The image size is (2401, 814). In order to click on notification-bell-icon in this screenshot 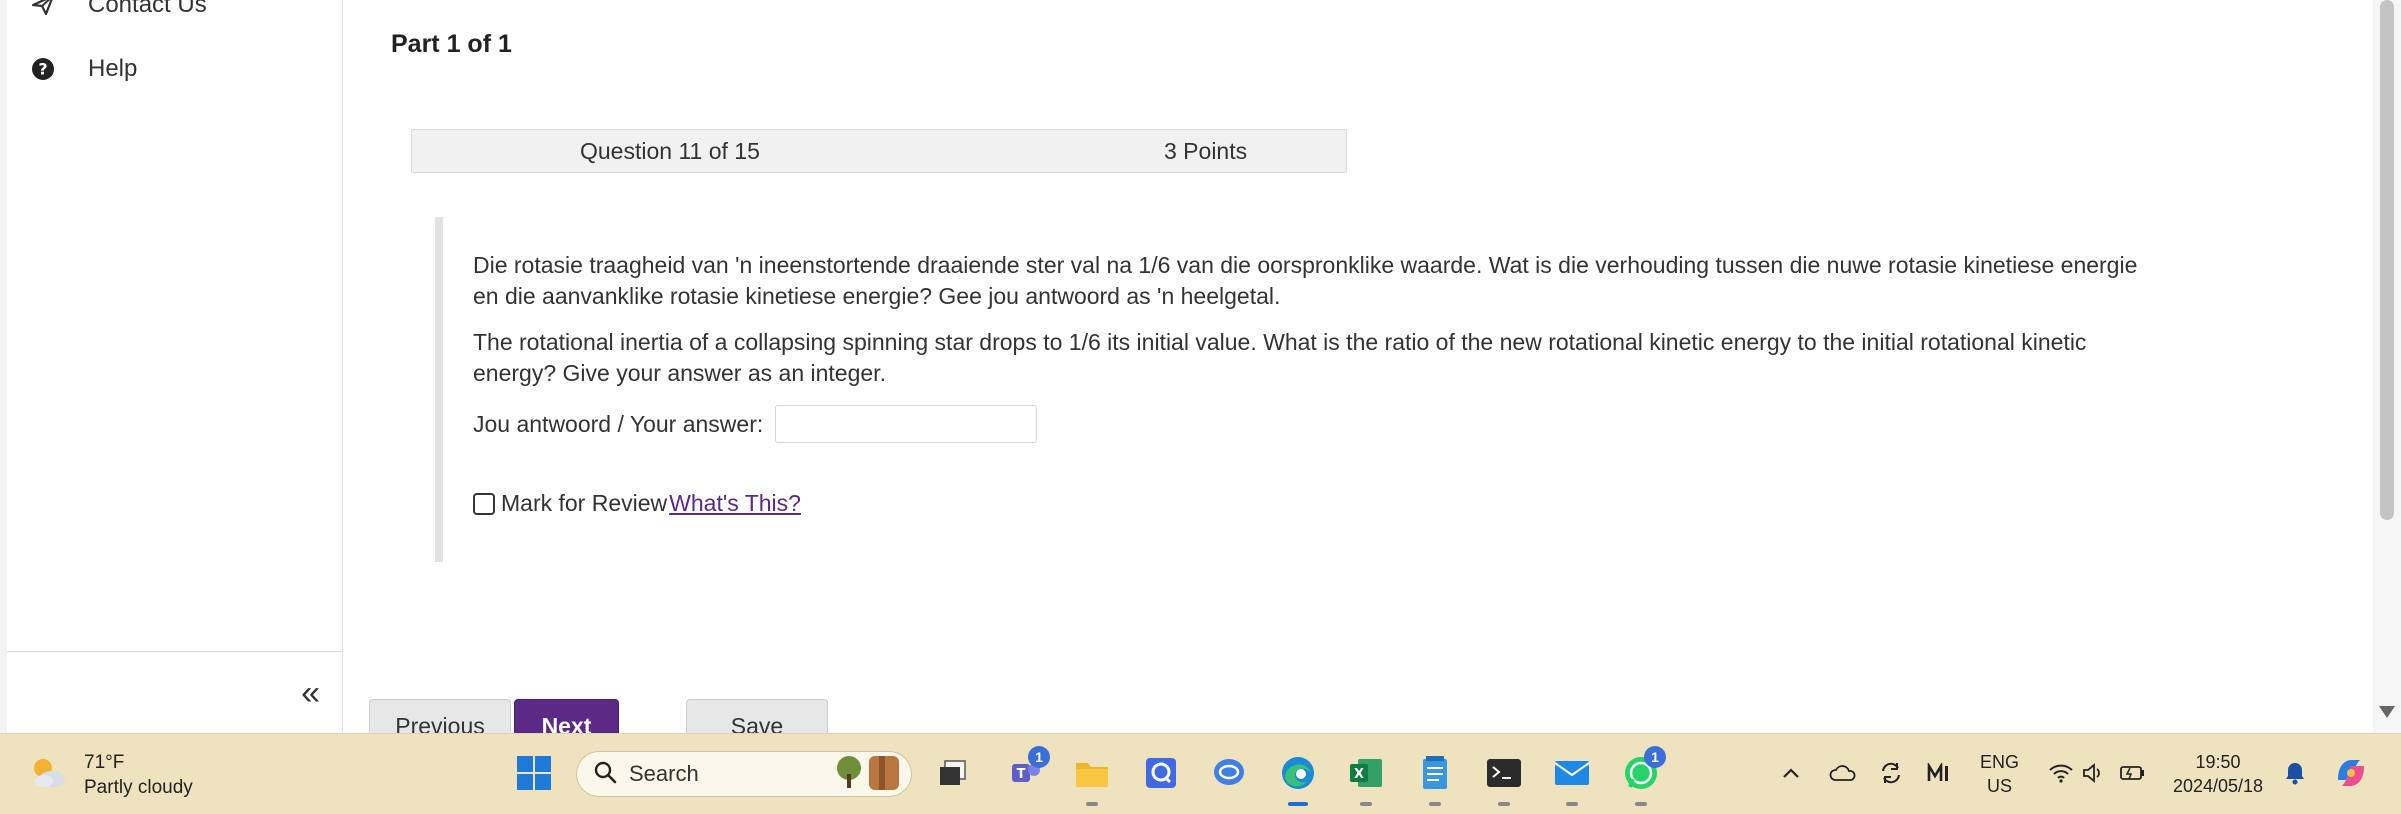, I will do `click(2295, 773)`.